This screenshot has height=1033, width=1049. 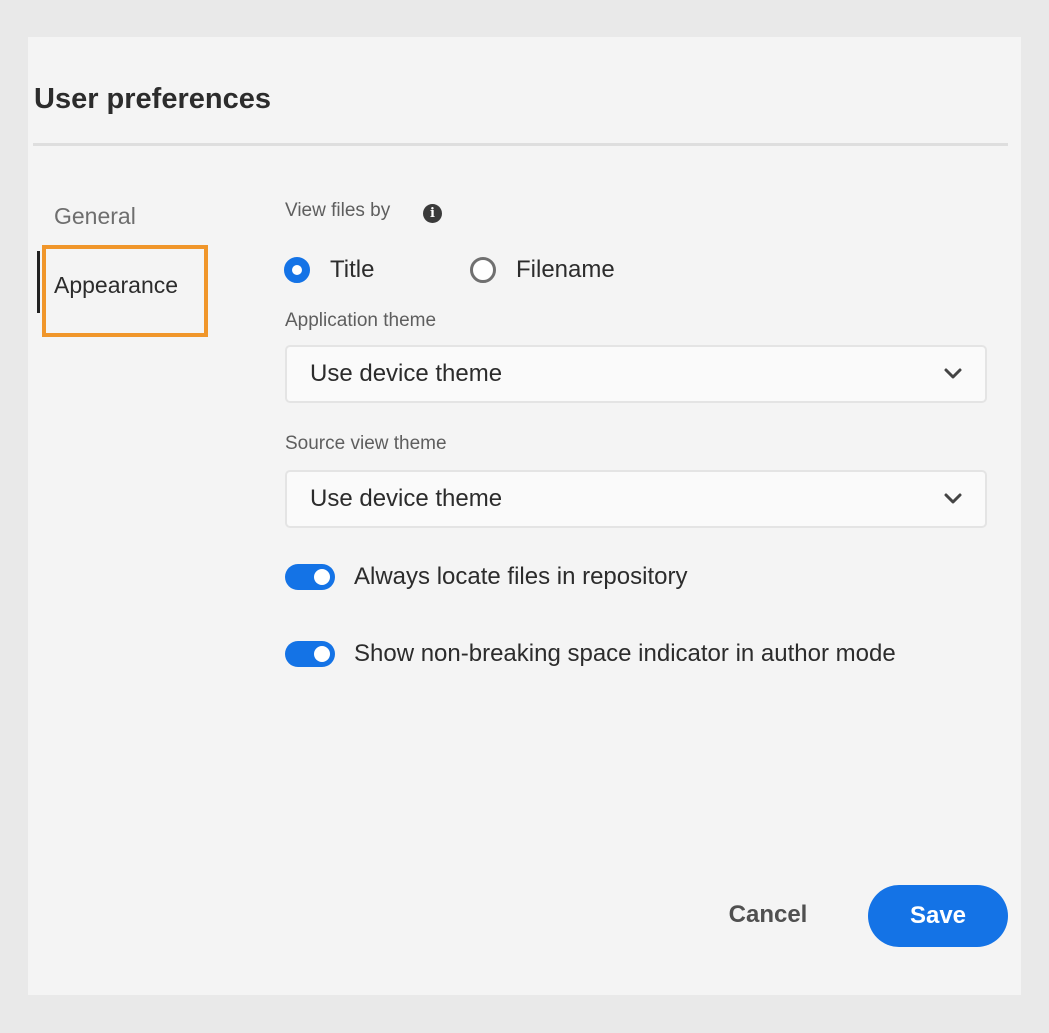 I want to click on application-theme-label: Application theme, so click(x=361, y=320).